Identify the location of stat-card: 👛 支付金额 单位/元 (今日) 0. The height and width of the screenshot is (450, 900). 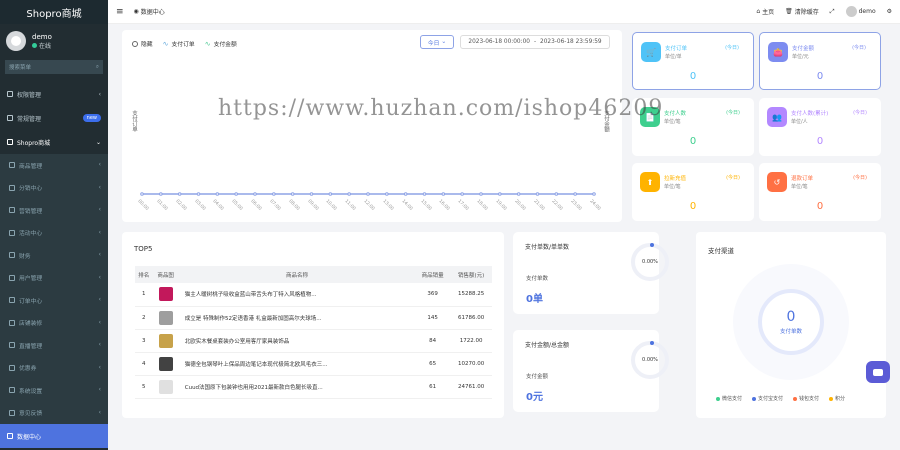
(820, 61).